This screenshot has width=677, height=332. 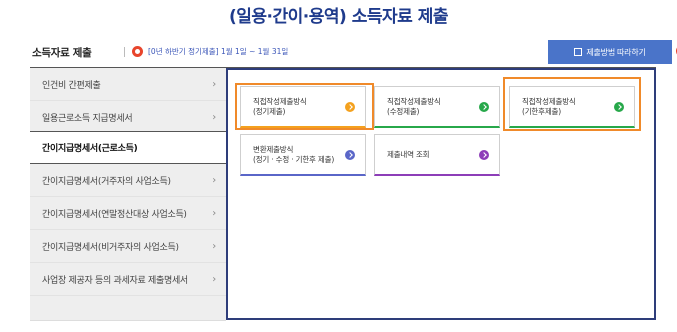 I want to click on page-title: (일용·간이·용역) 소득자료 제출, so click(x=338, y=17).